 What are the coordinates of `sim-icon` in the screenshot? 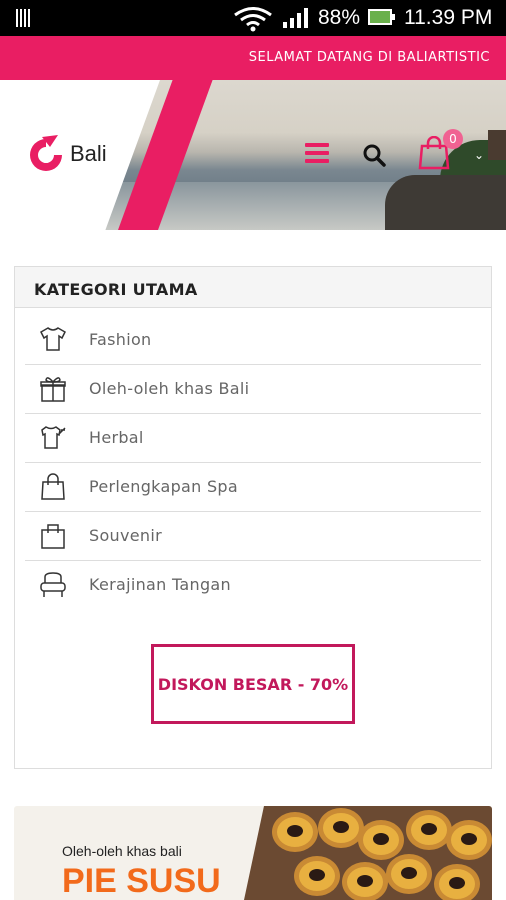 It's located at (24, 18).